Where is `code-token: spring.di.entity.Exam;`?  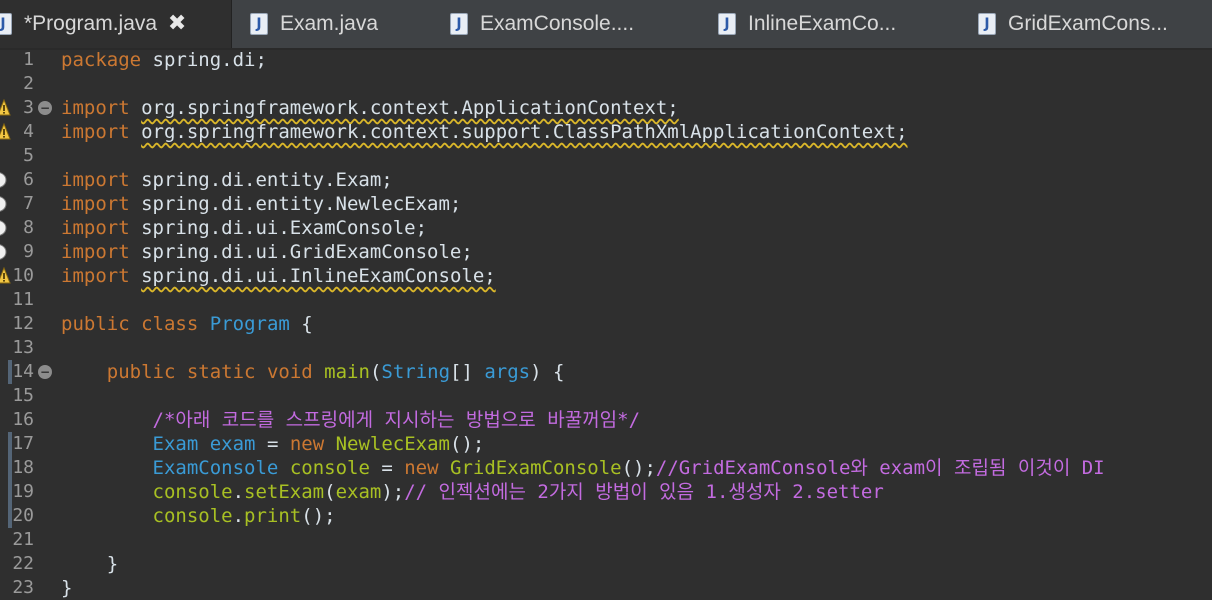
code-token: spring.di.entity.Exam; is located at coordinates (261, 180).